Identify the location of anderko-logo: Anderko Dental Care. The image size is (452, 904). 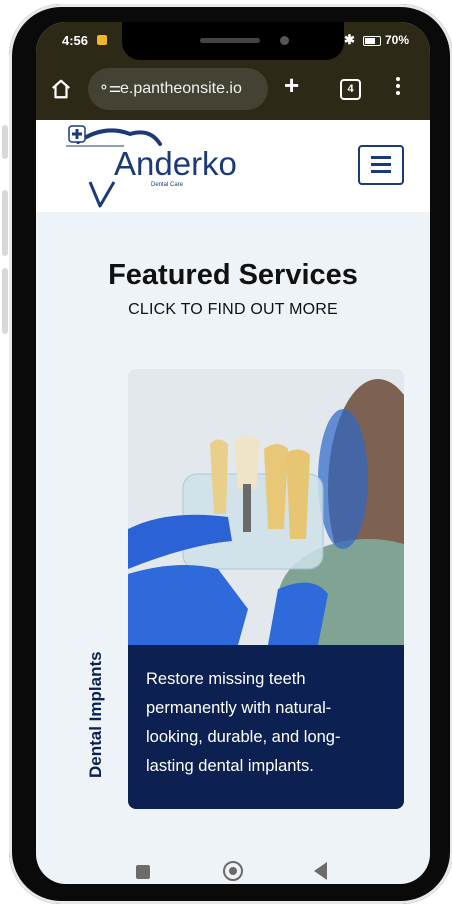
(150, 166).